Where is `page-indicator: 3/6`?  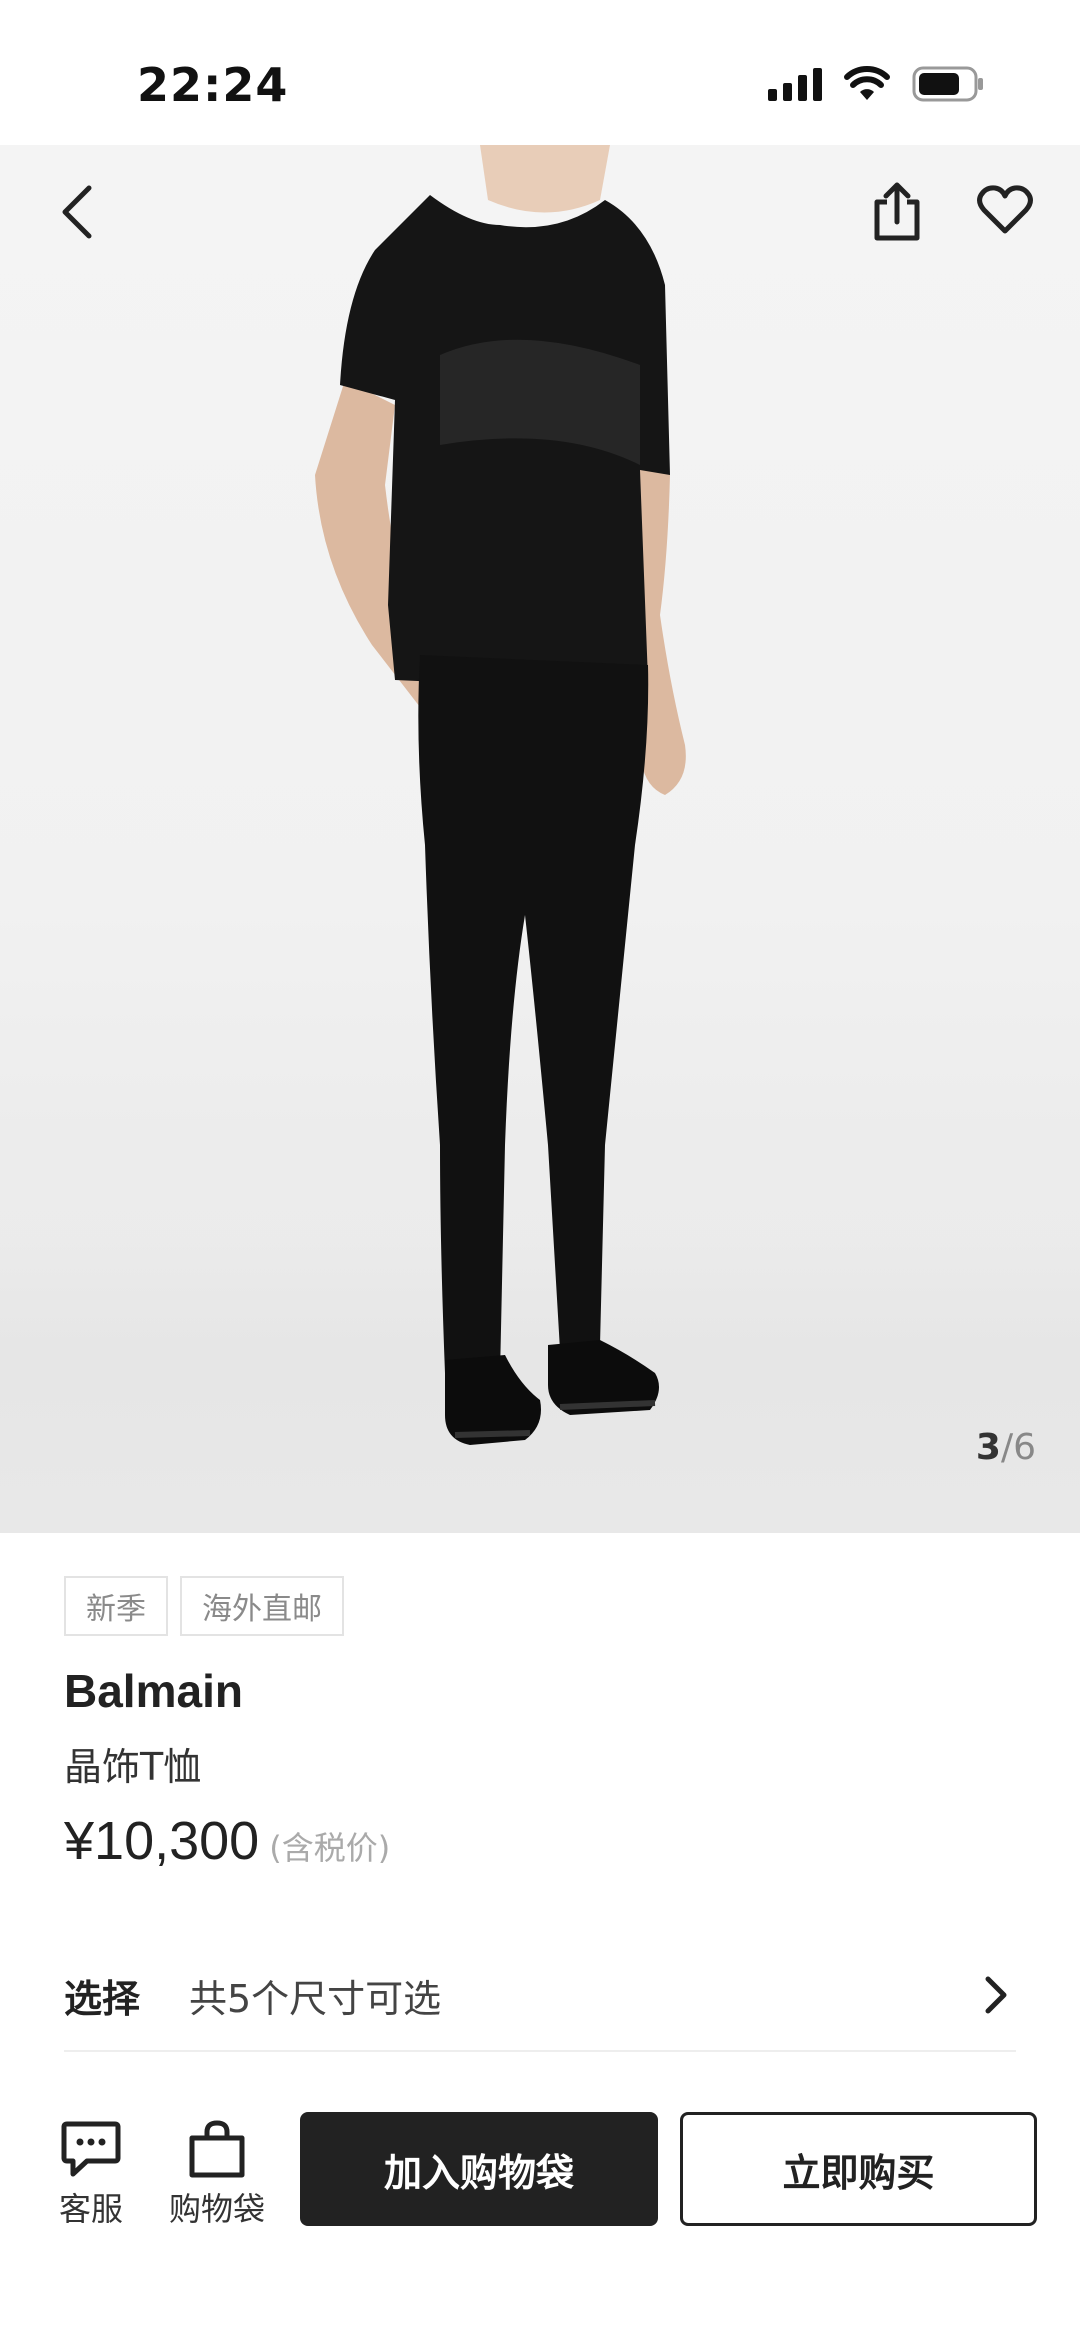
page-indicator: 3/6 is located at coordinates (1006, 1447).